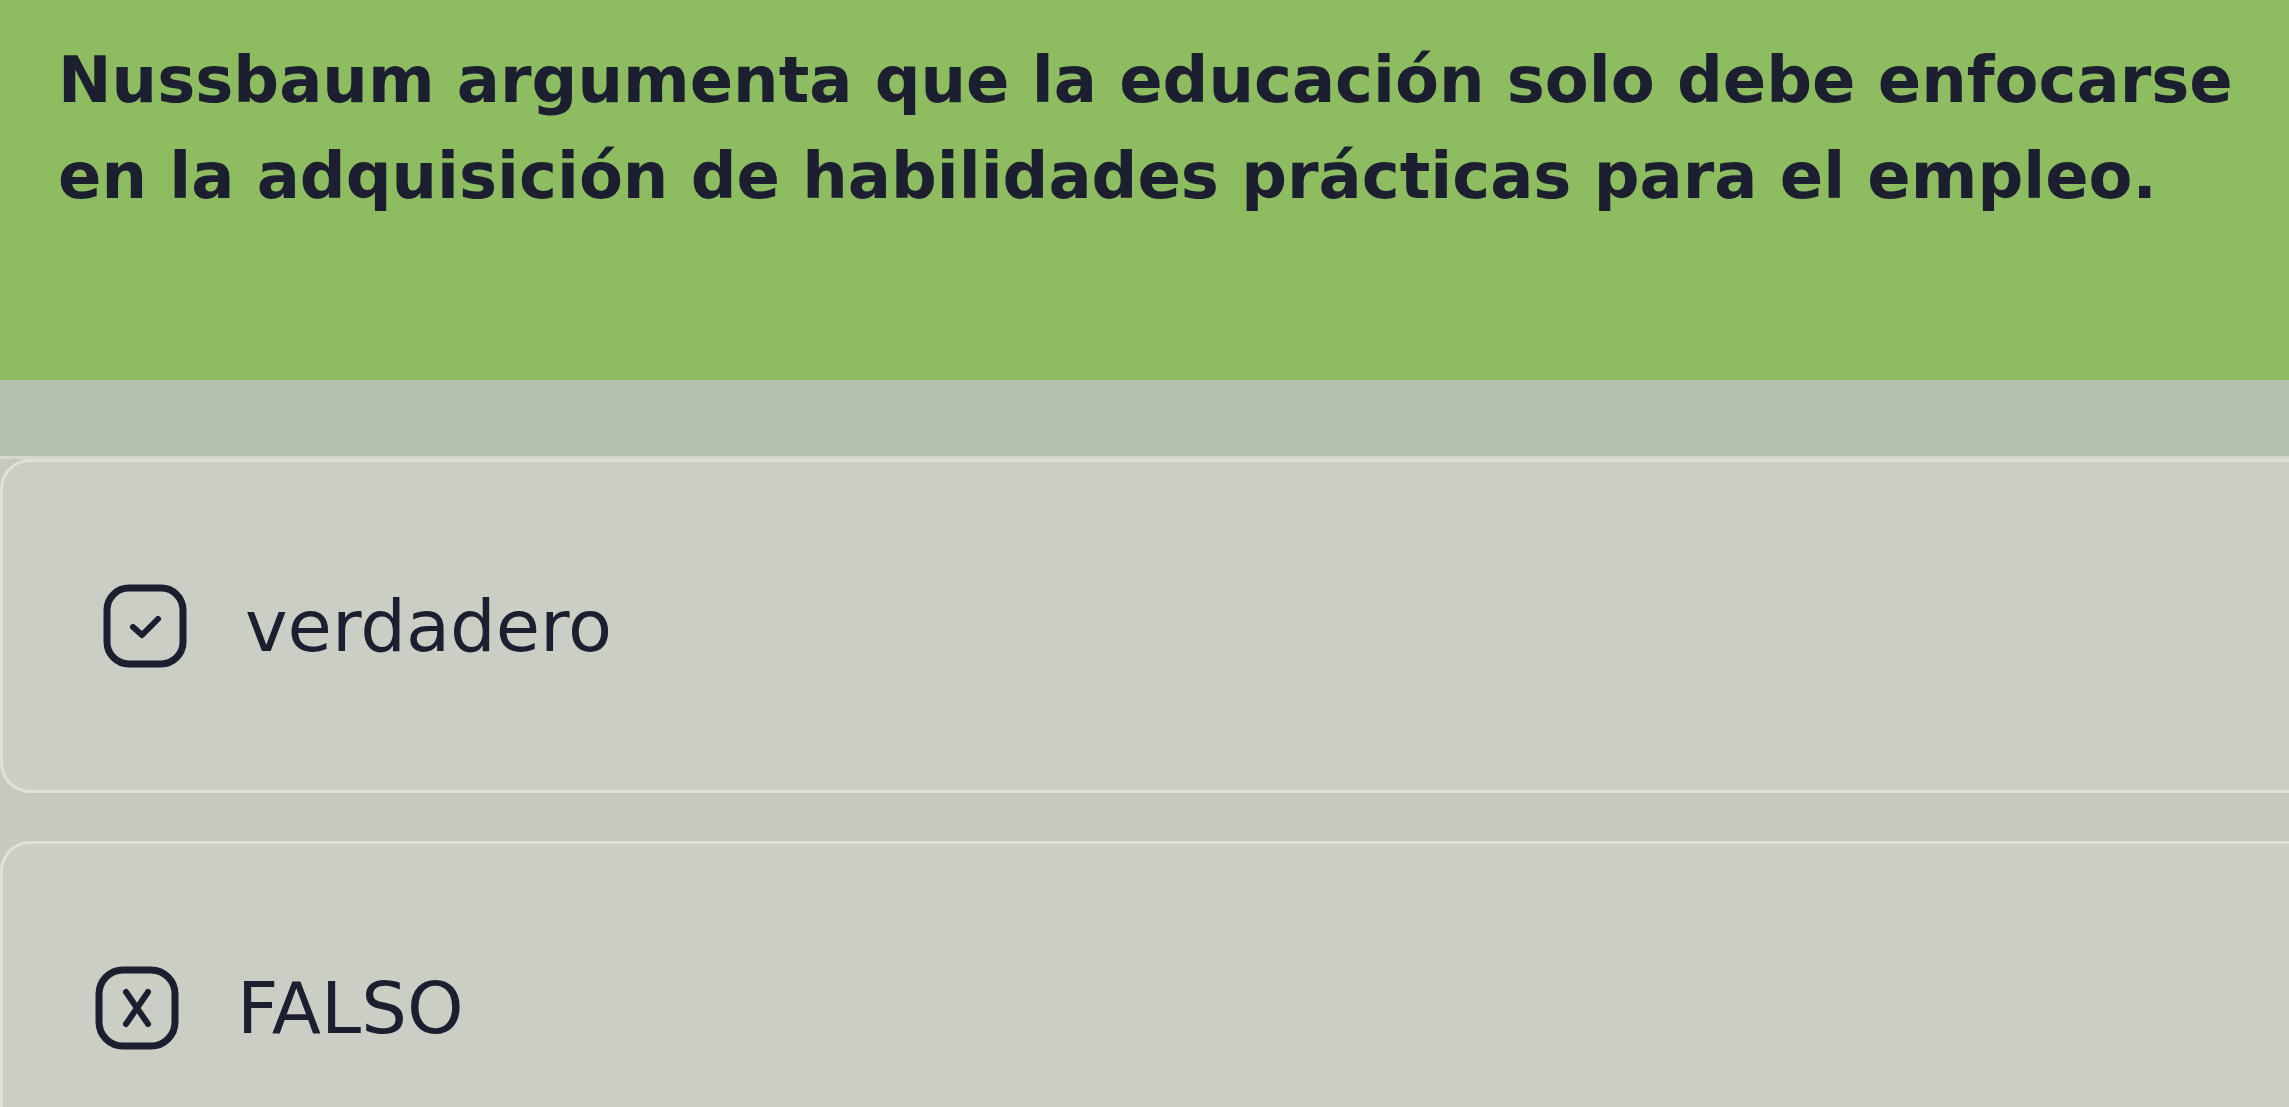 This screenshot has height=1107, width=2289. What do you see at coordinates (137, 1008) in the screenshot?
I see `cross-box-icon` at bounding box center [137, 1008].